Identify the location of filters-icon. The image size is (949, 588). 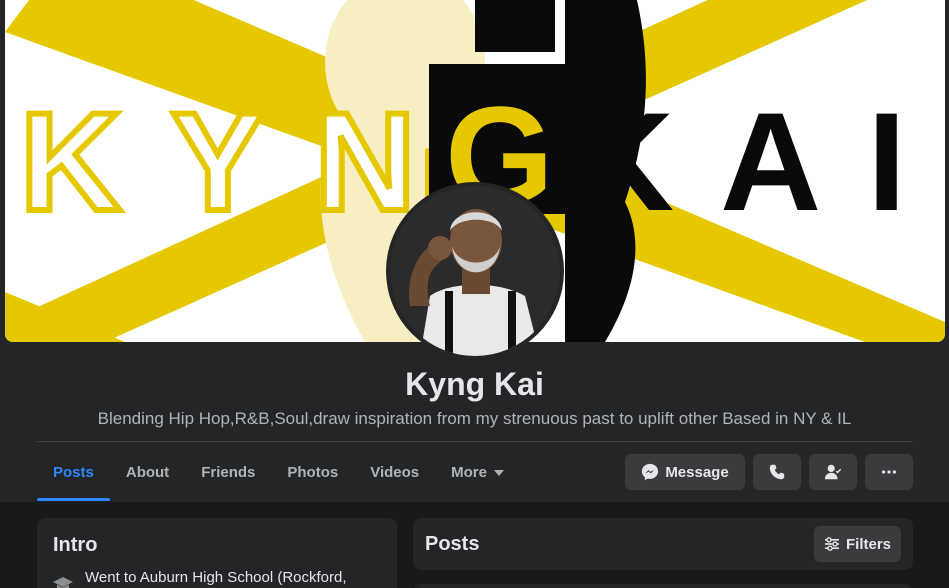
(831, 544).